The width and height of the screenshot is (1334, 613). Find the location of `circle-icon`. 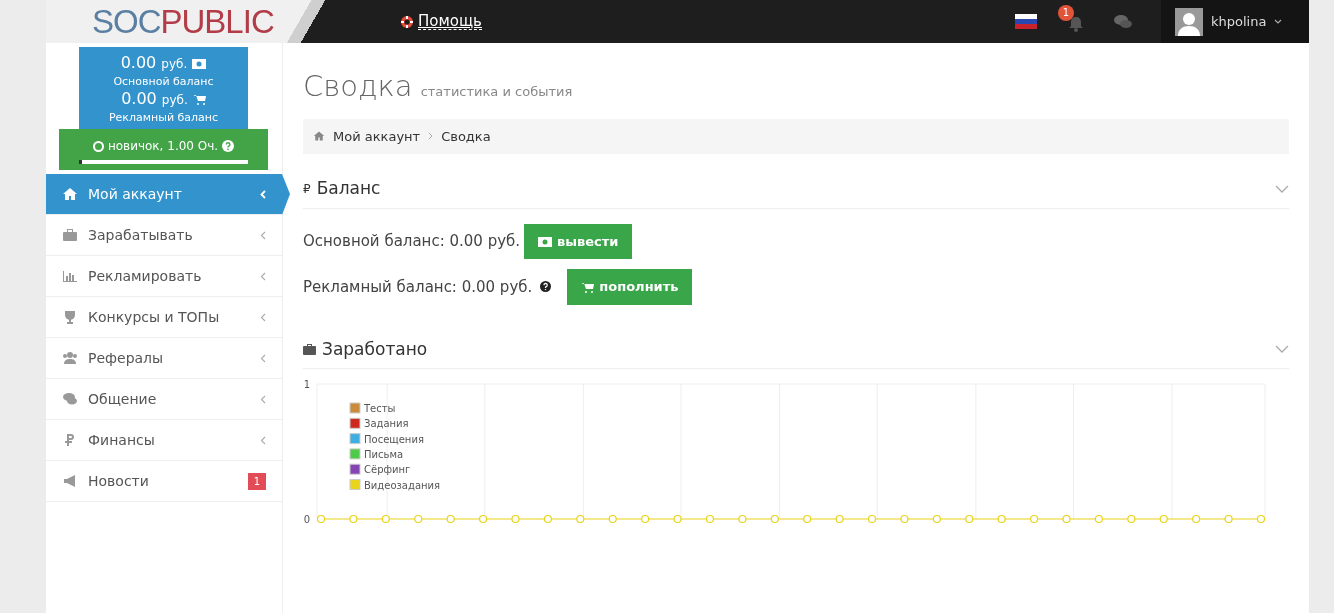

circle-icon is located at coordinates (98, 146).